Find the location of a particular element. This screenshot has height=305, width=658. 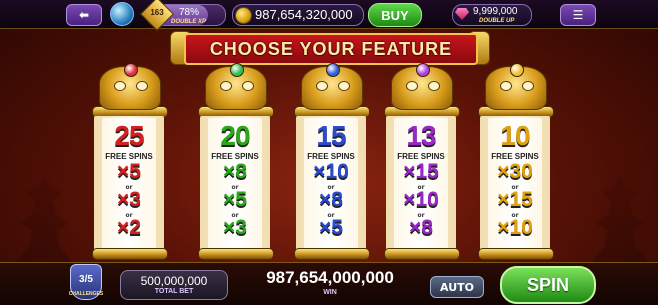

page-title: CHOOSE YOUR FEATURE is located at coordinates (331, 49).